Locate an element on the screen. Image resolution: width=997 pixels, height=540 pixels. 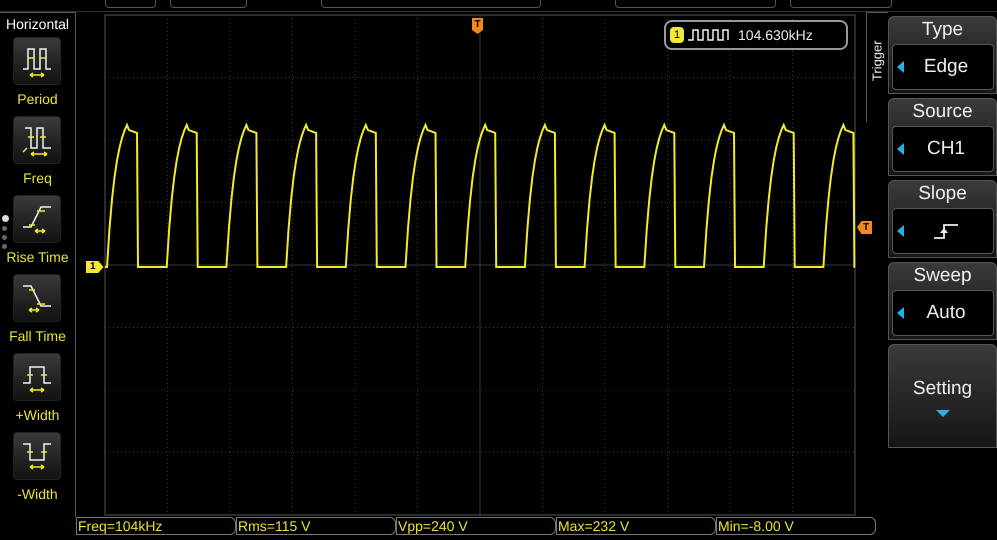
menu-softkey: Type Edge is located at coordinates (942, 55).